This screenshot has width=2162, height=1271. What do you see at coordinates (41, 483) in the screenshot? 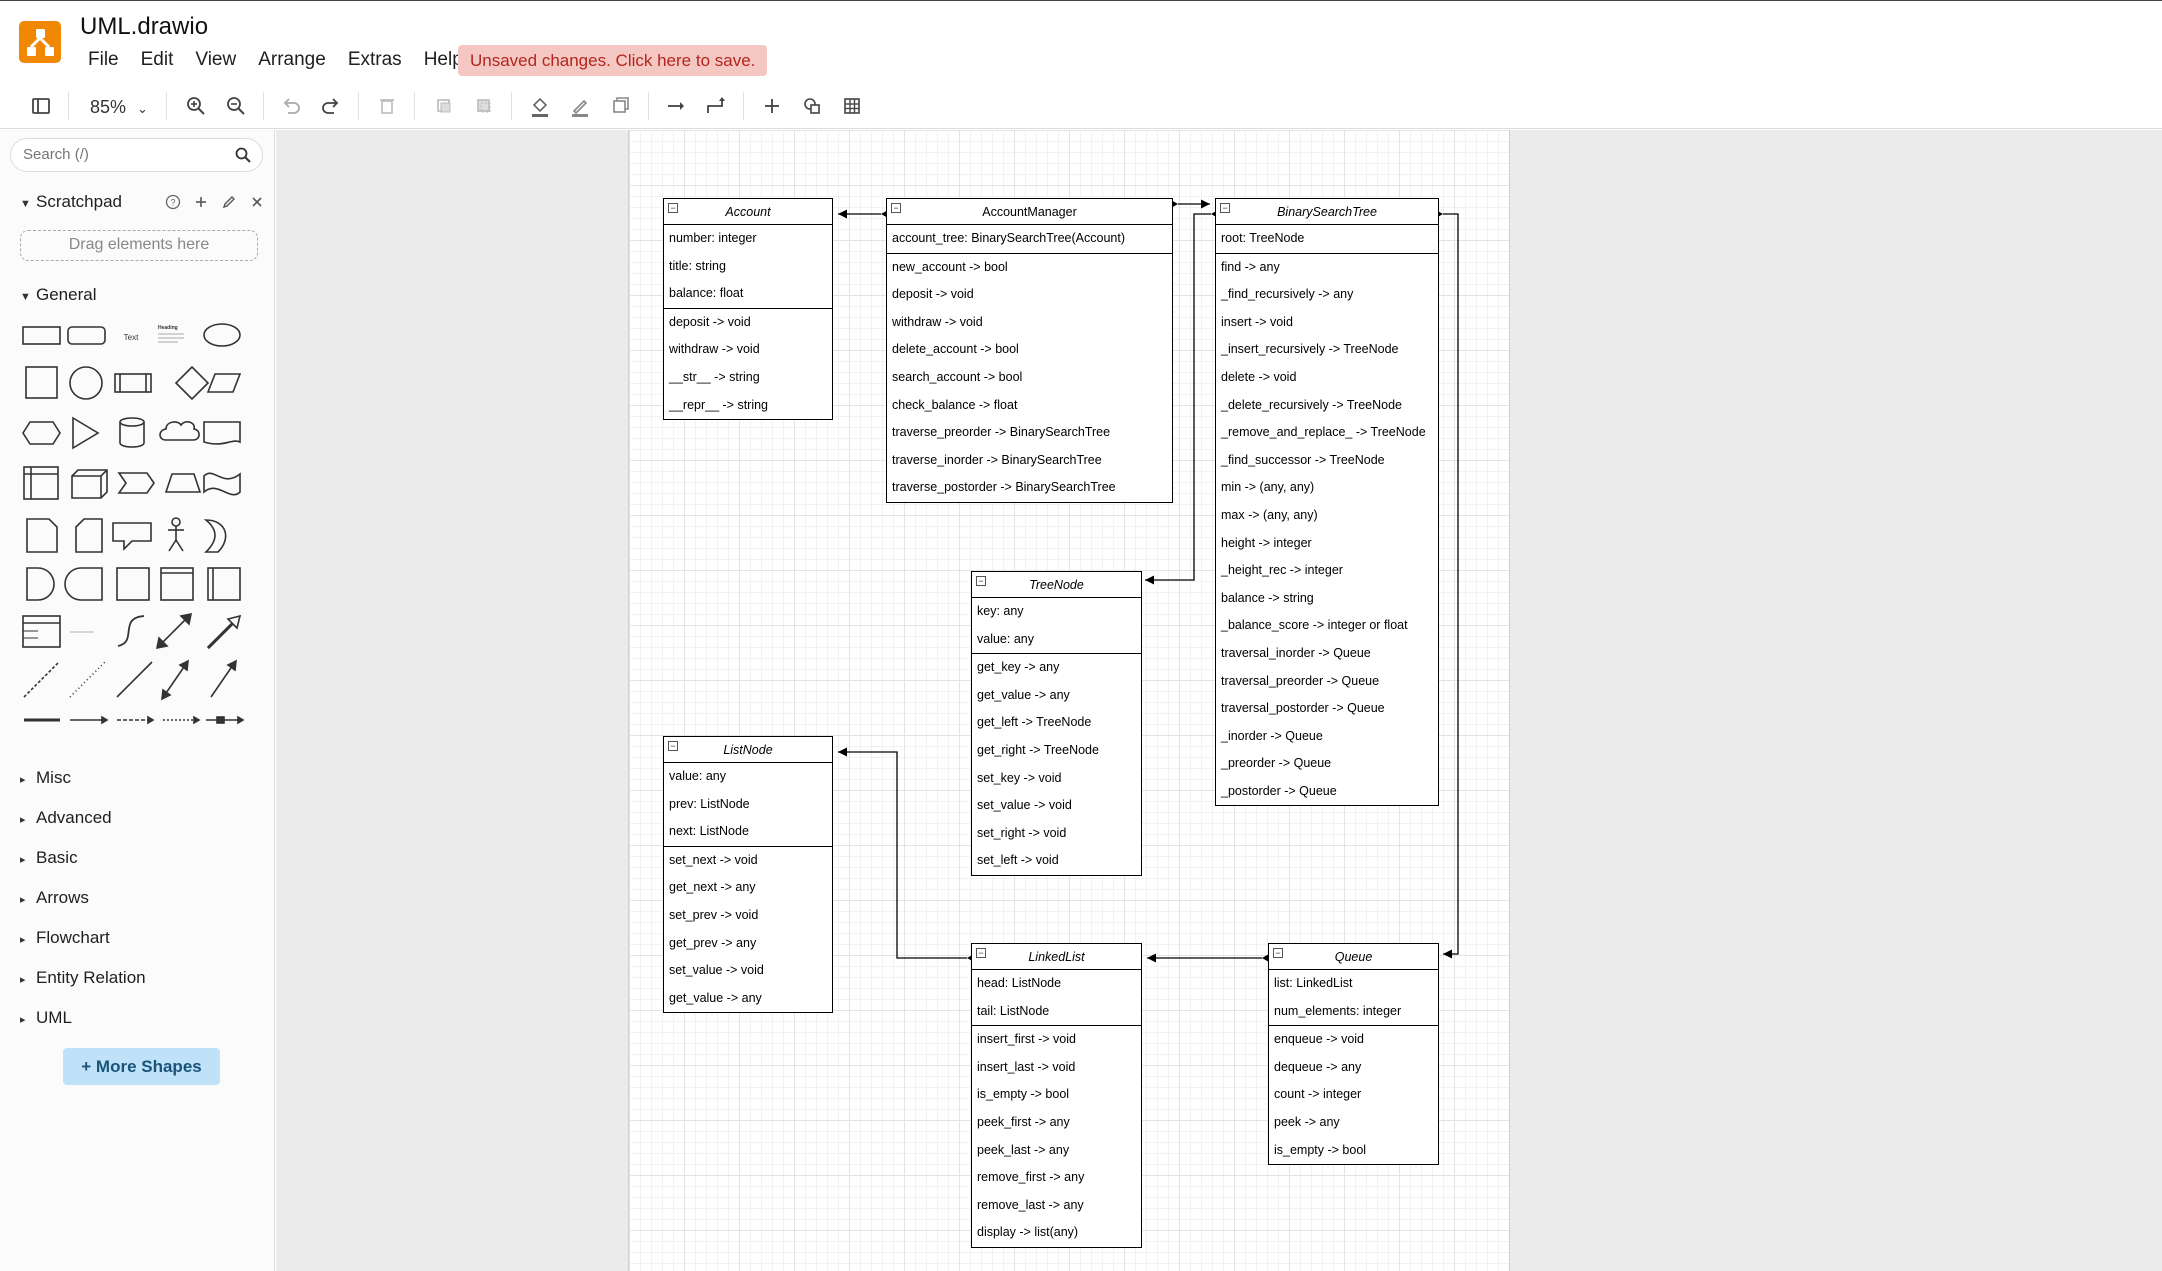
I see `internal-storage-shape-icon` at bounding box center [41, 483].